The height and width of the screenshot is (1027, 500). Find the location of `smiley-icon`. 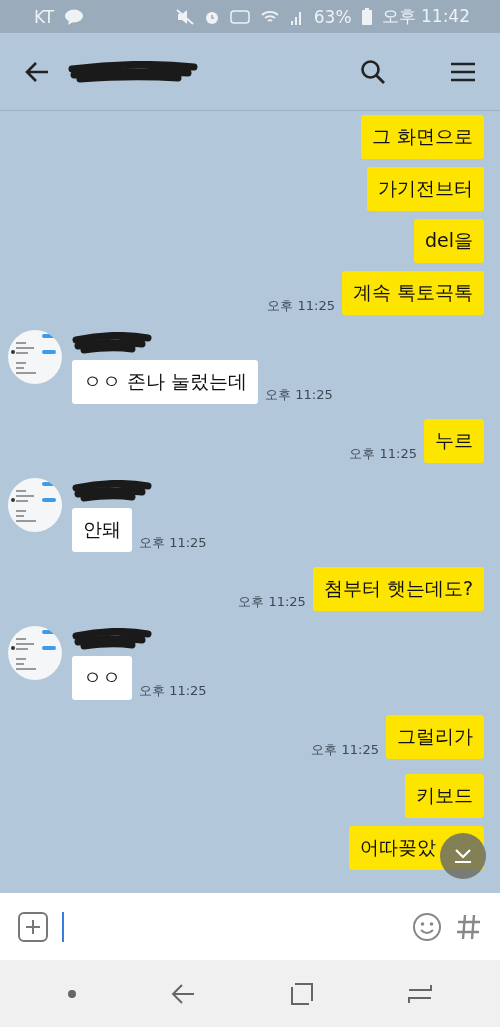

smiley-icon is located at coordinates (427, 926).